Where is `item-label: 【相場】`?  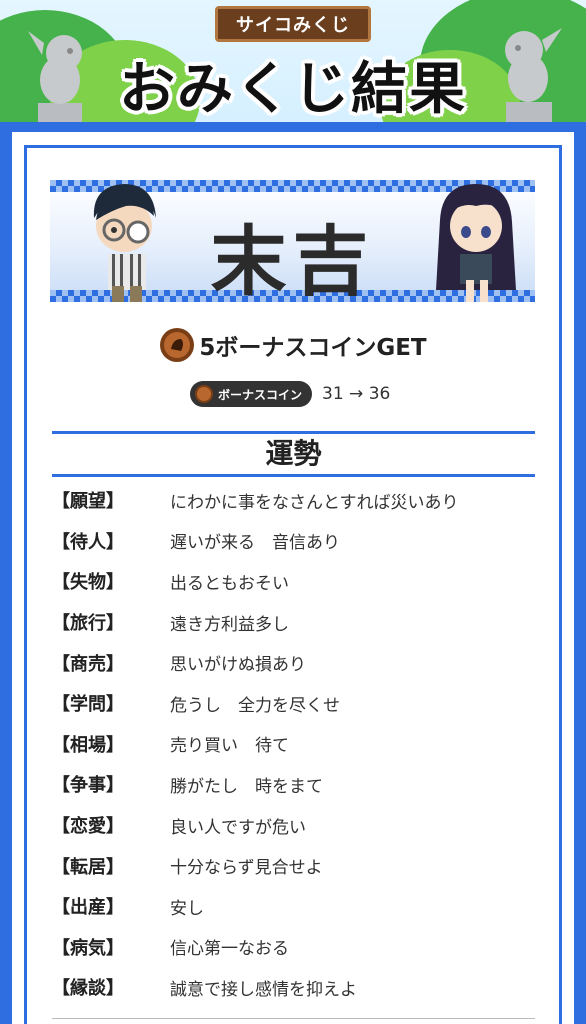
item-label: 【相場】 is located at coordinates (88, 745).